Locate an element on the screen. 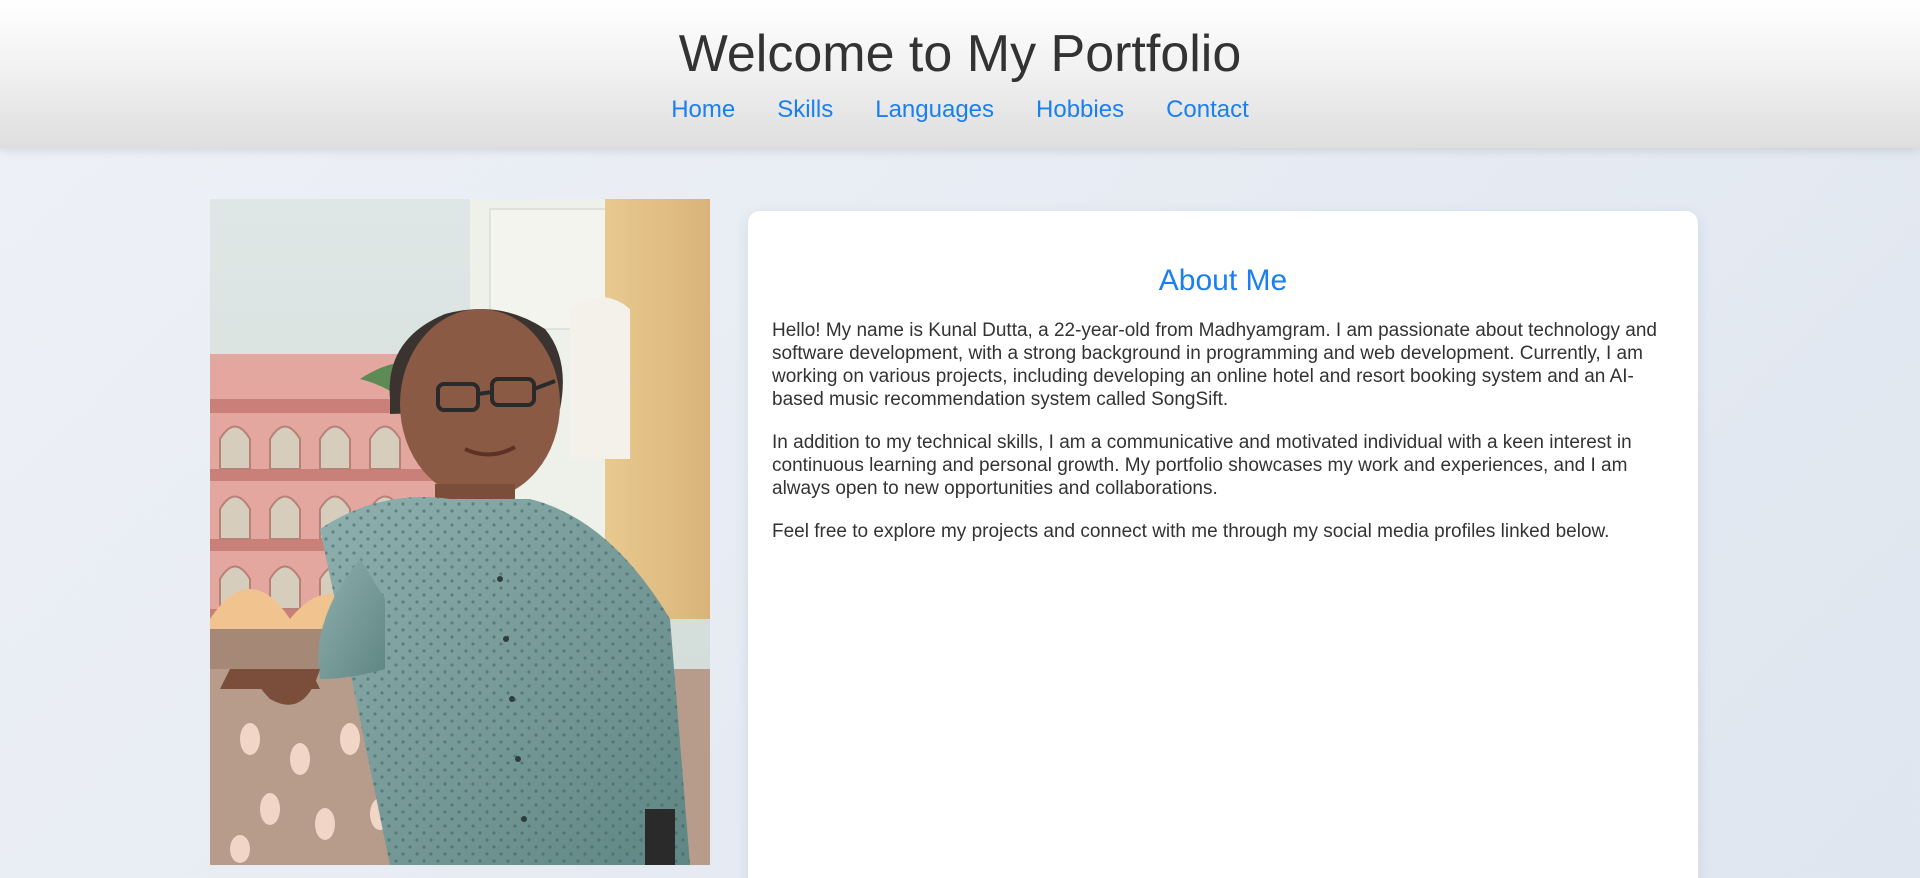  nav-link-languages: Languages is located at coordinates (934, 110).